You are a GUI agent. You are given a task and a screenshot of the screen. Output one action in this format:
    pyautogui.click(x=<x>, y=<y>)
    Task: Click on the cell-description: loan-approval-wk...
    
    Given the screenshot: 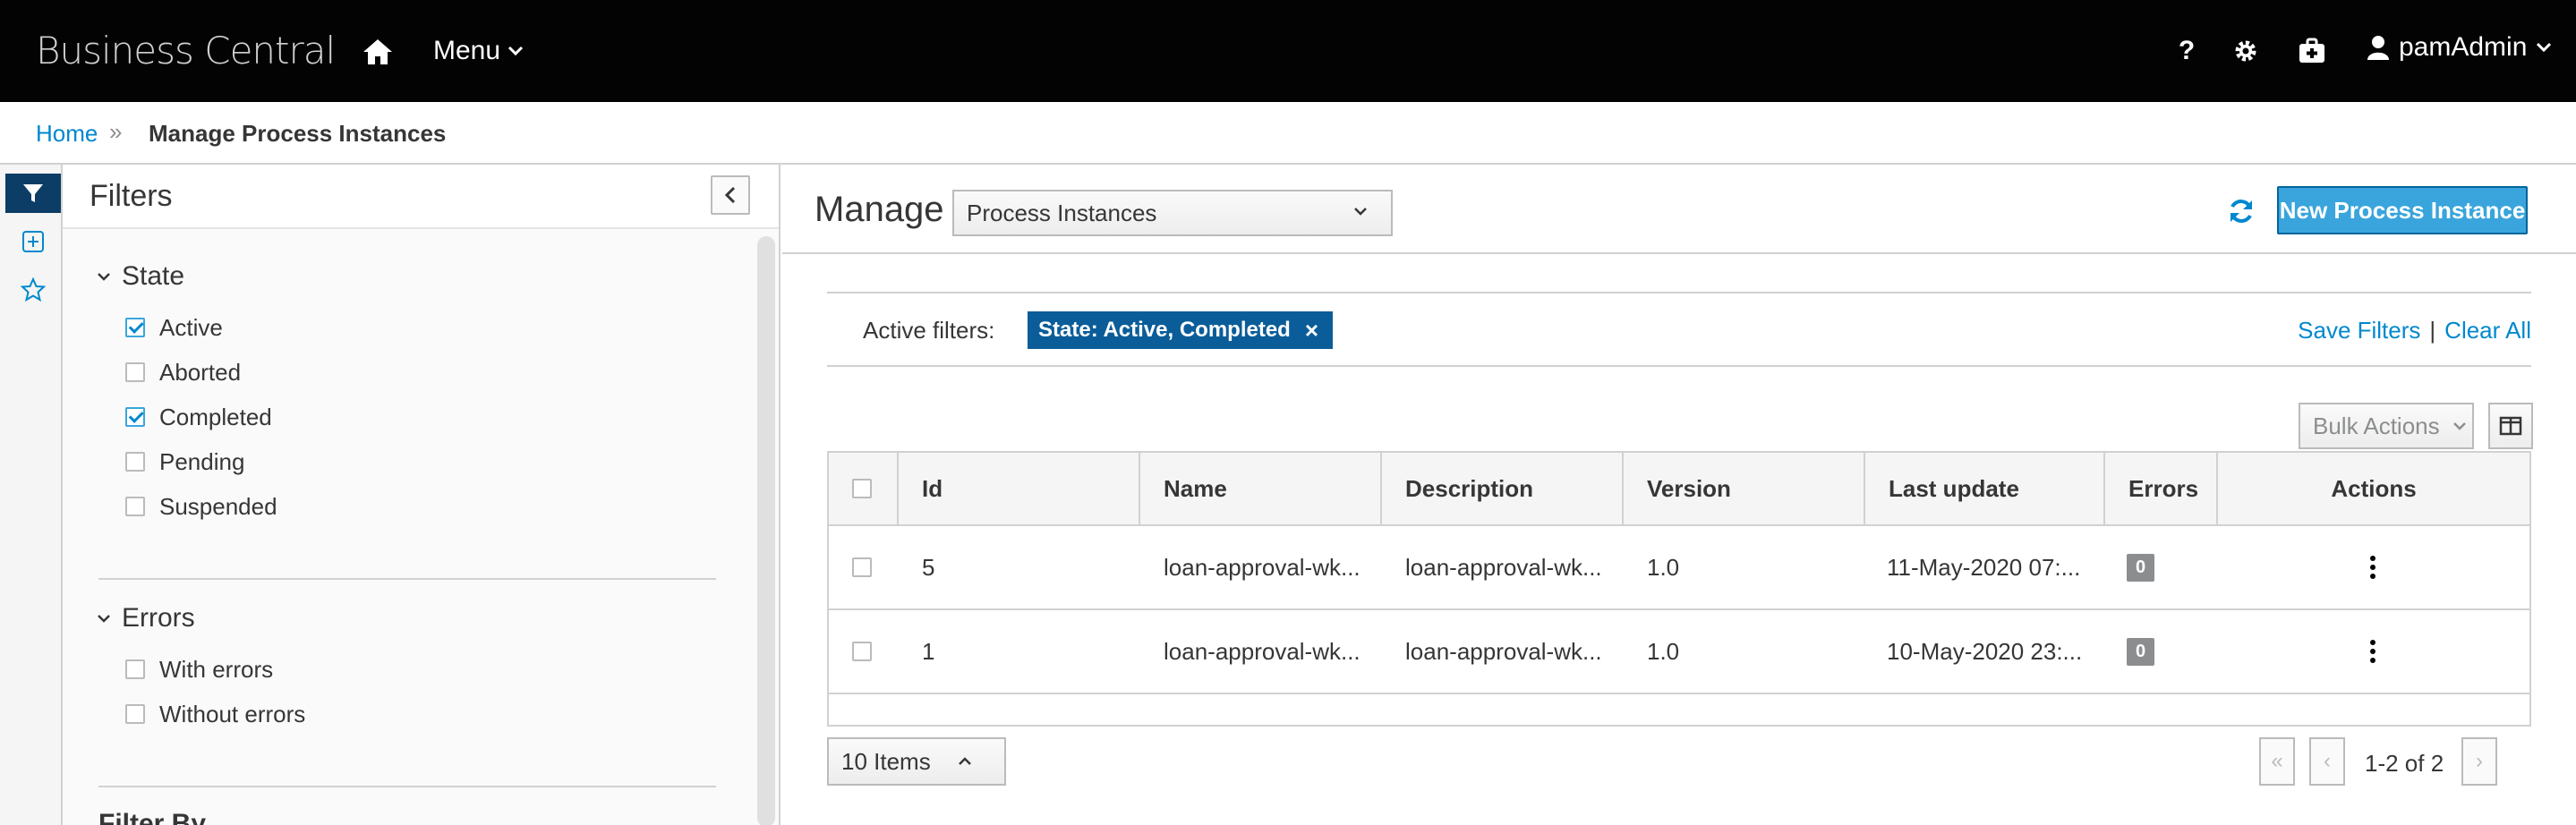 What is the action you would take?
    pyautogui.click(x=1503, y=651)
    